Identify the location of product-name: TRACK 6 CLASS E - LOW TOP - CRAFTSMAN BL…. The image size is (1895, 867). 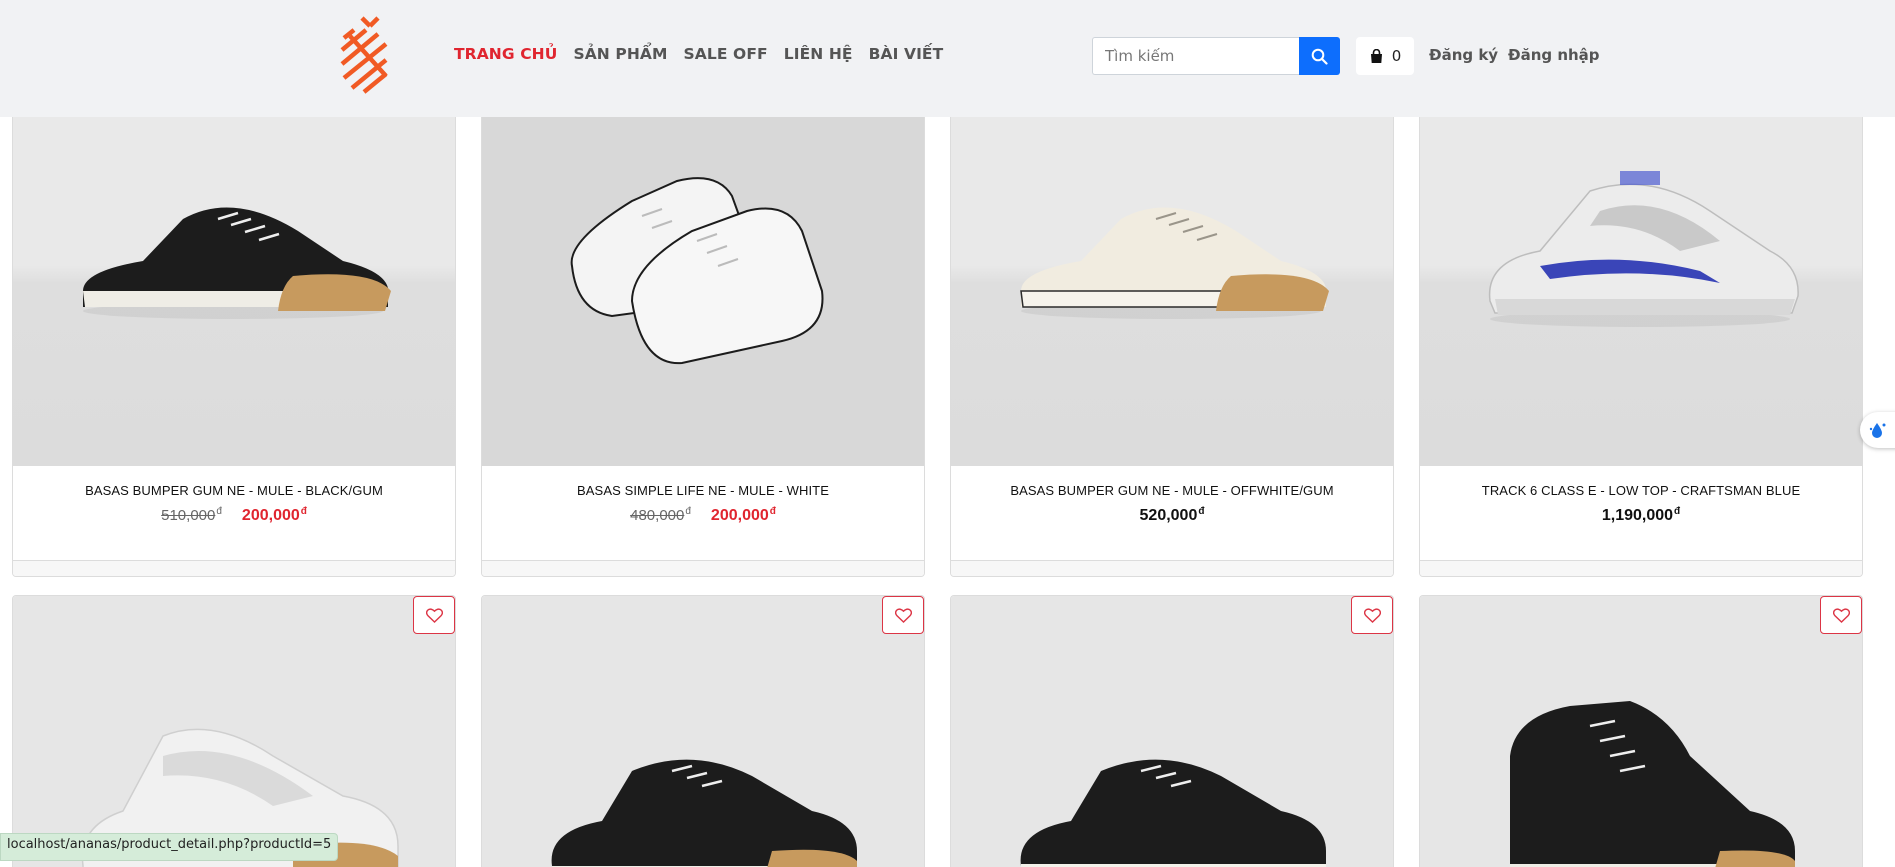
(1641, 490).